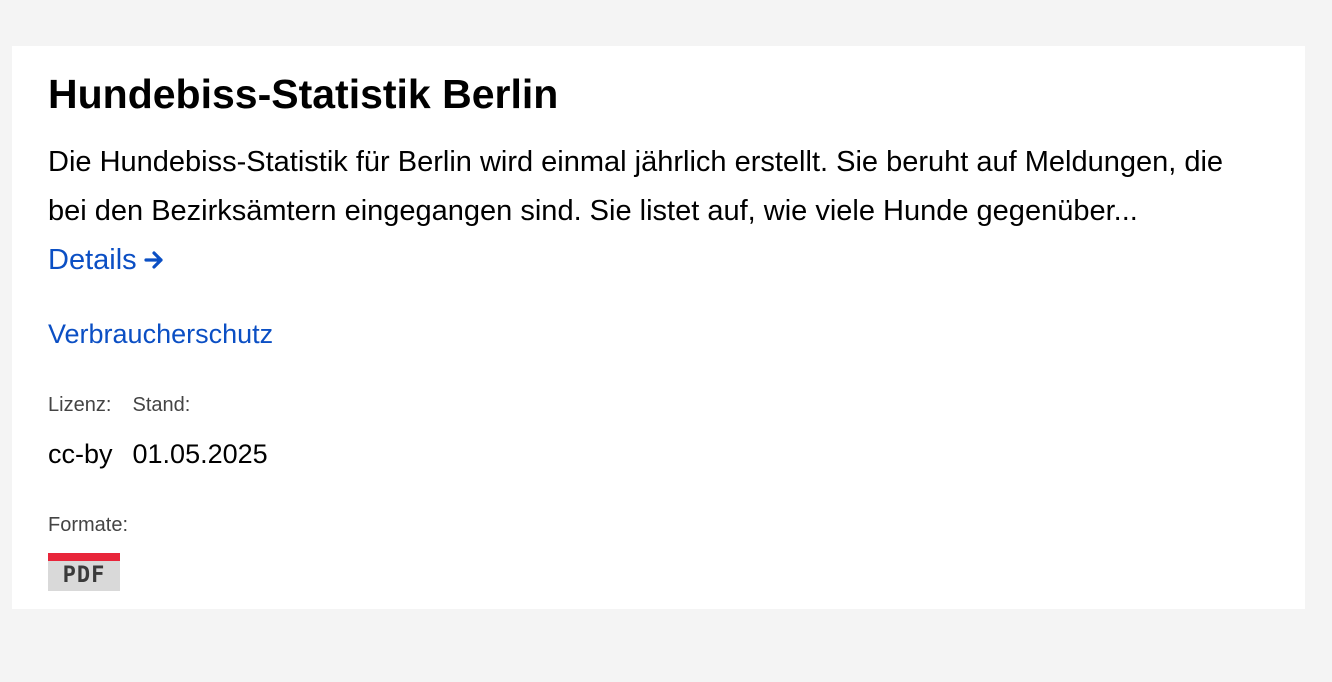  What do you see at coordinates (80, 405) in the screenshot?
I see `license-label: Lizenz:` at bounding box center [80, 405].